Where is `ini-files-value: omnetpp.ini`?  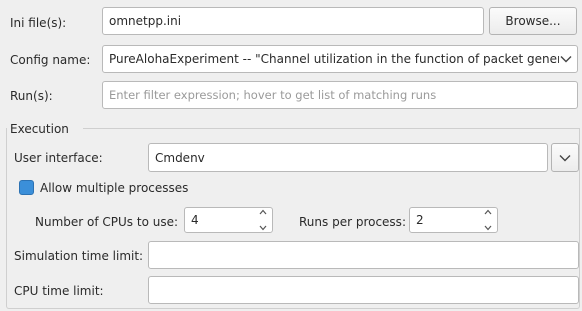 ini-files-value: omnetpp.ini is located at coordinates (145, 21).